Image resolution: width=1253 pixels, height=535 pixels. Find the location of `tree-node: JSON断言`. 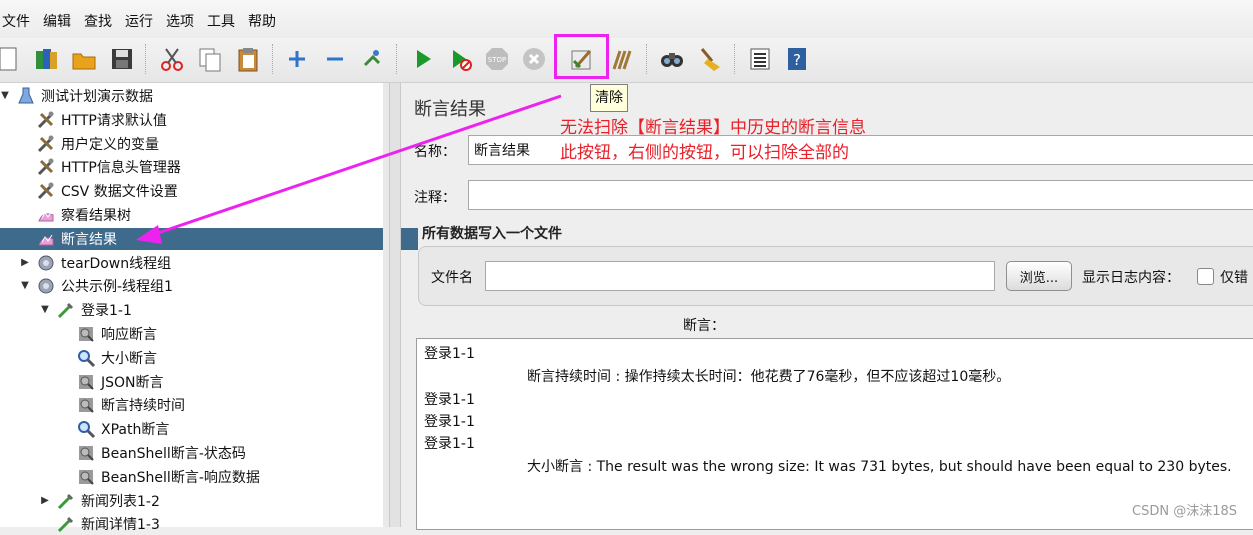

tree-node: JSON断言 is located at coordinates (120, 382).